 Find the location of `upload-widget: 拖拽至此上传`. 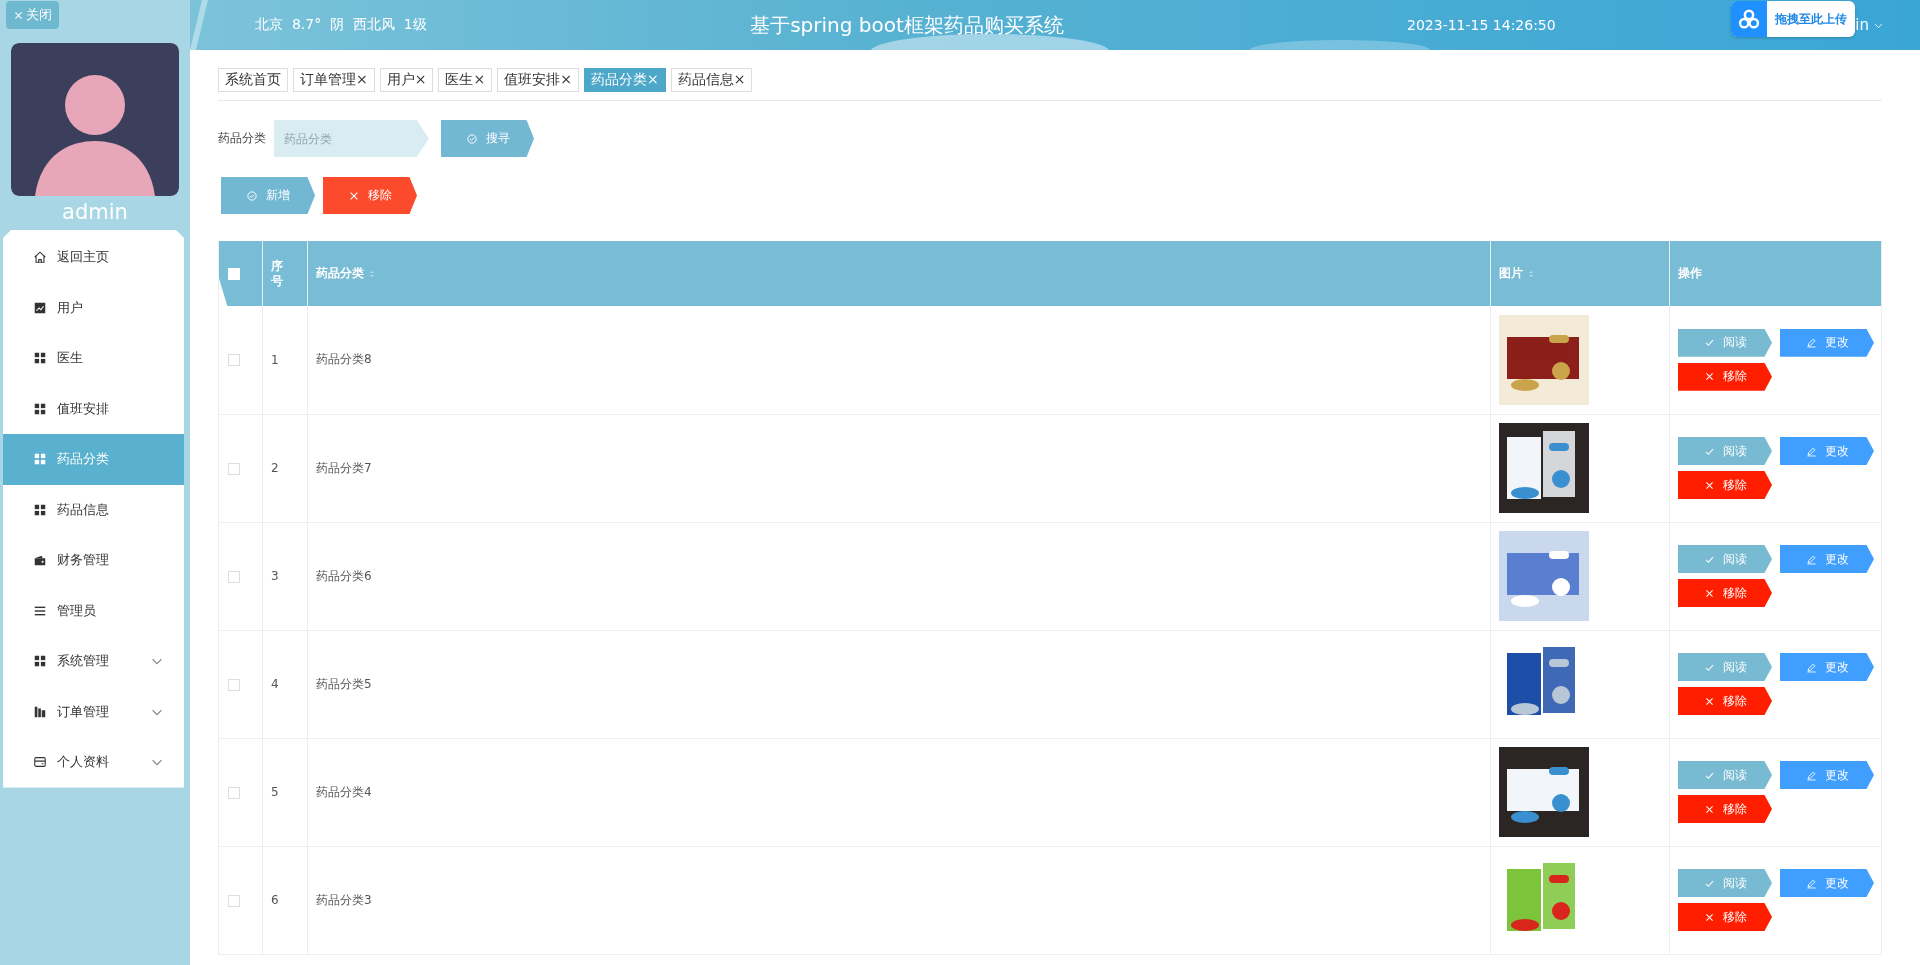

upload-widget: 拖拽至此上传 is located at coordinates (1793, 19).